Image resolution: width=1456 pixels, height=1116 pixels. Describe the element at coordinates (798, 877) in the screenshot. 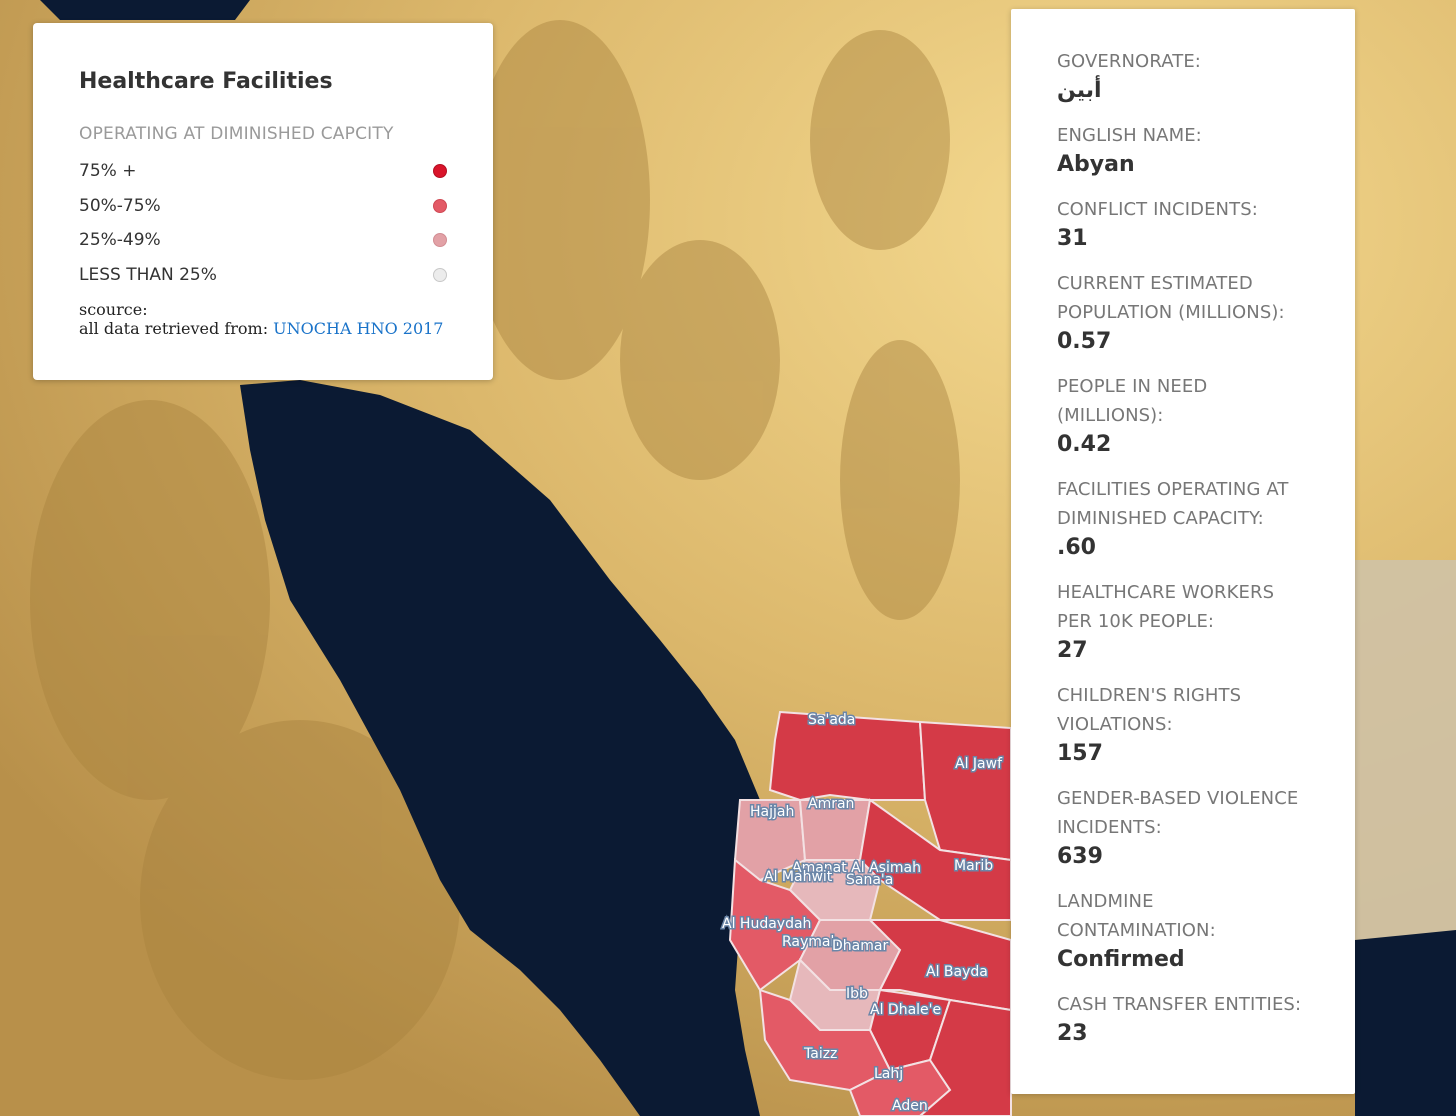

I see `map-label: Al Mahwit` at that location.